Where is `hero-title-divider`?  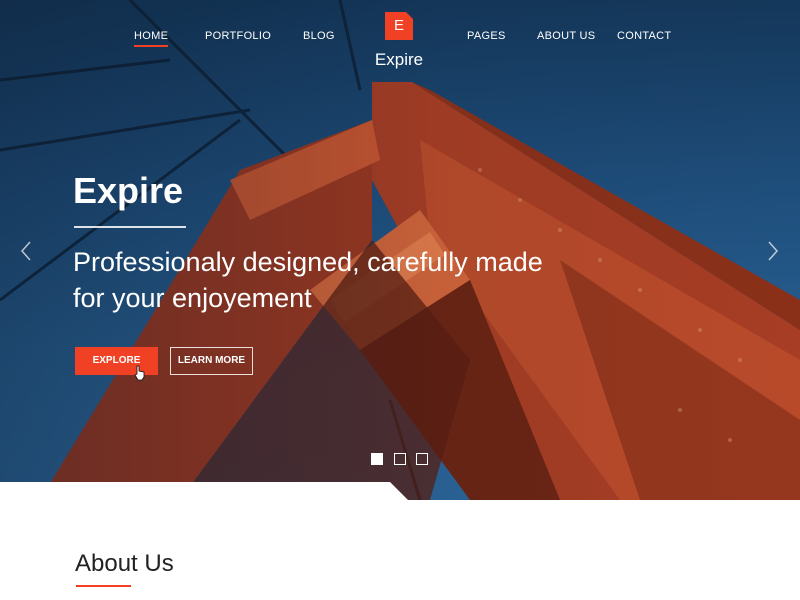 hero-title-divider is located at coordinates (130, 227).